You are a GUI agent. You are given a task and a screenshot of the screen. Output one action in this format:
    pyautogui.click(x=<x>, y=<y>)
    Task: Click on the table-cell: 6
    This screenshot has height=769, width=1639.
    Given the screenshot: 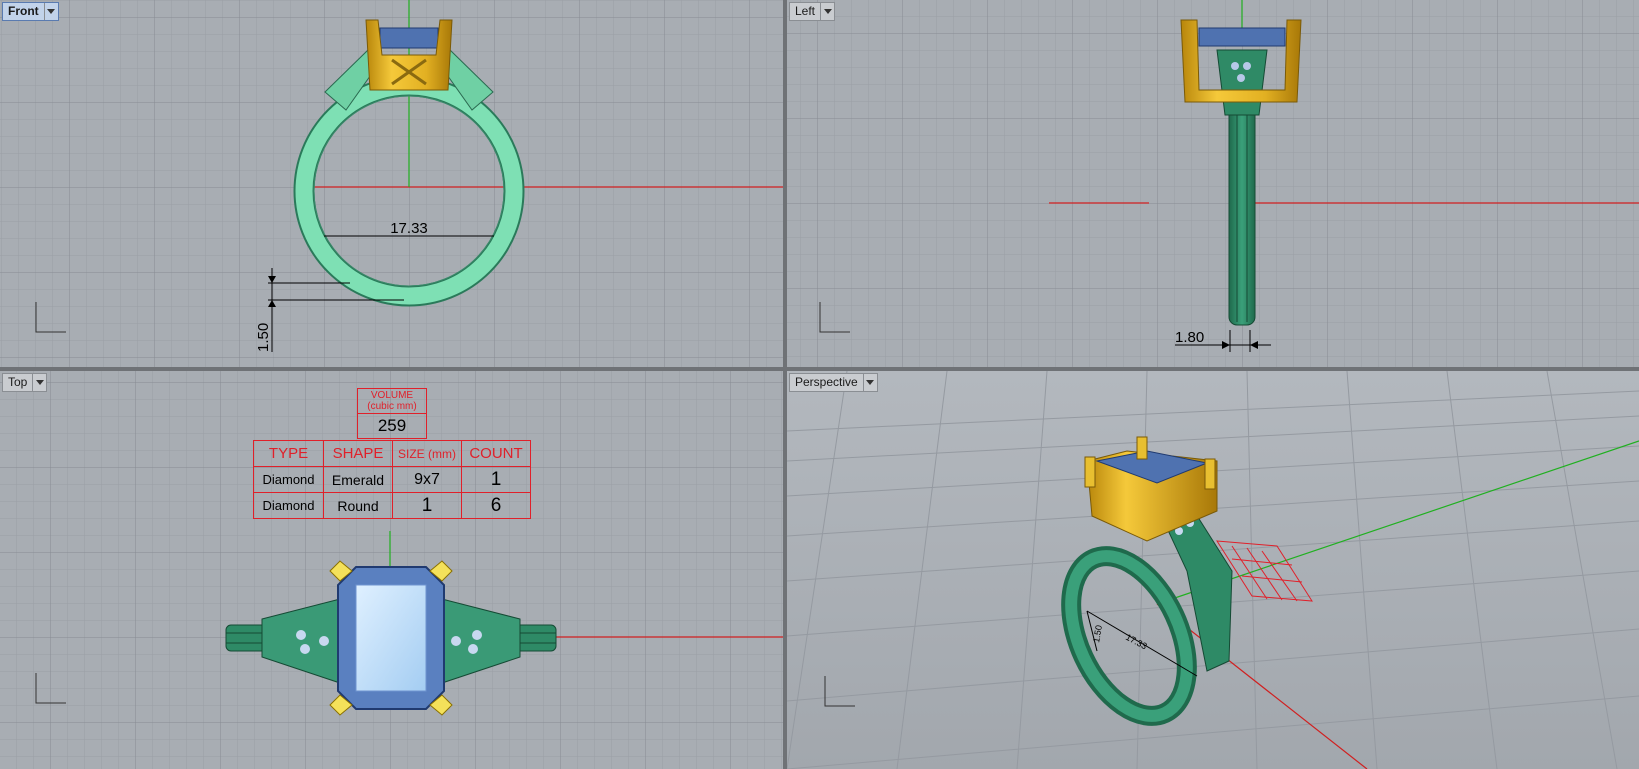 What is the action you would take?
    pyautogui.click(x=496, y=505)
    